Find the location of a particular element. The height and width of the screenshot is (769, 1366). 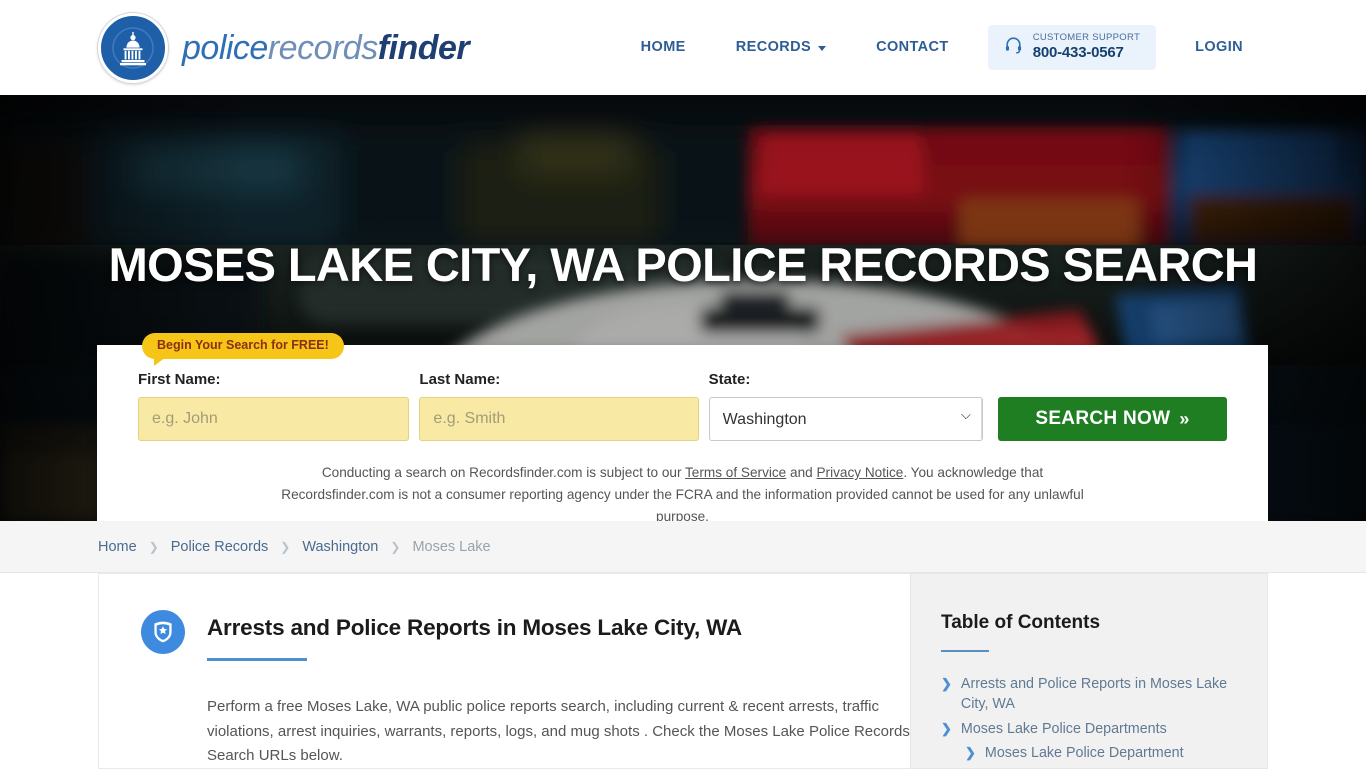

support-text: CUSTOMER SUPPORT 800-433-0567 is located at coordinates (1086, 47).